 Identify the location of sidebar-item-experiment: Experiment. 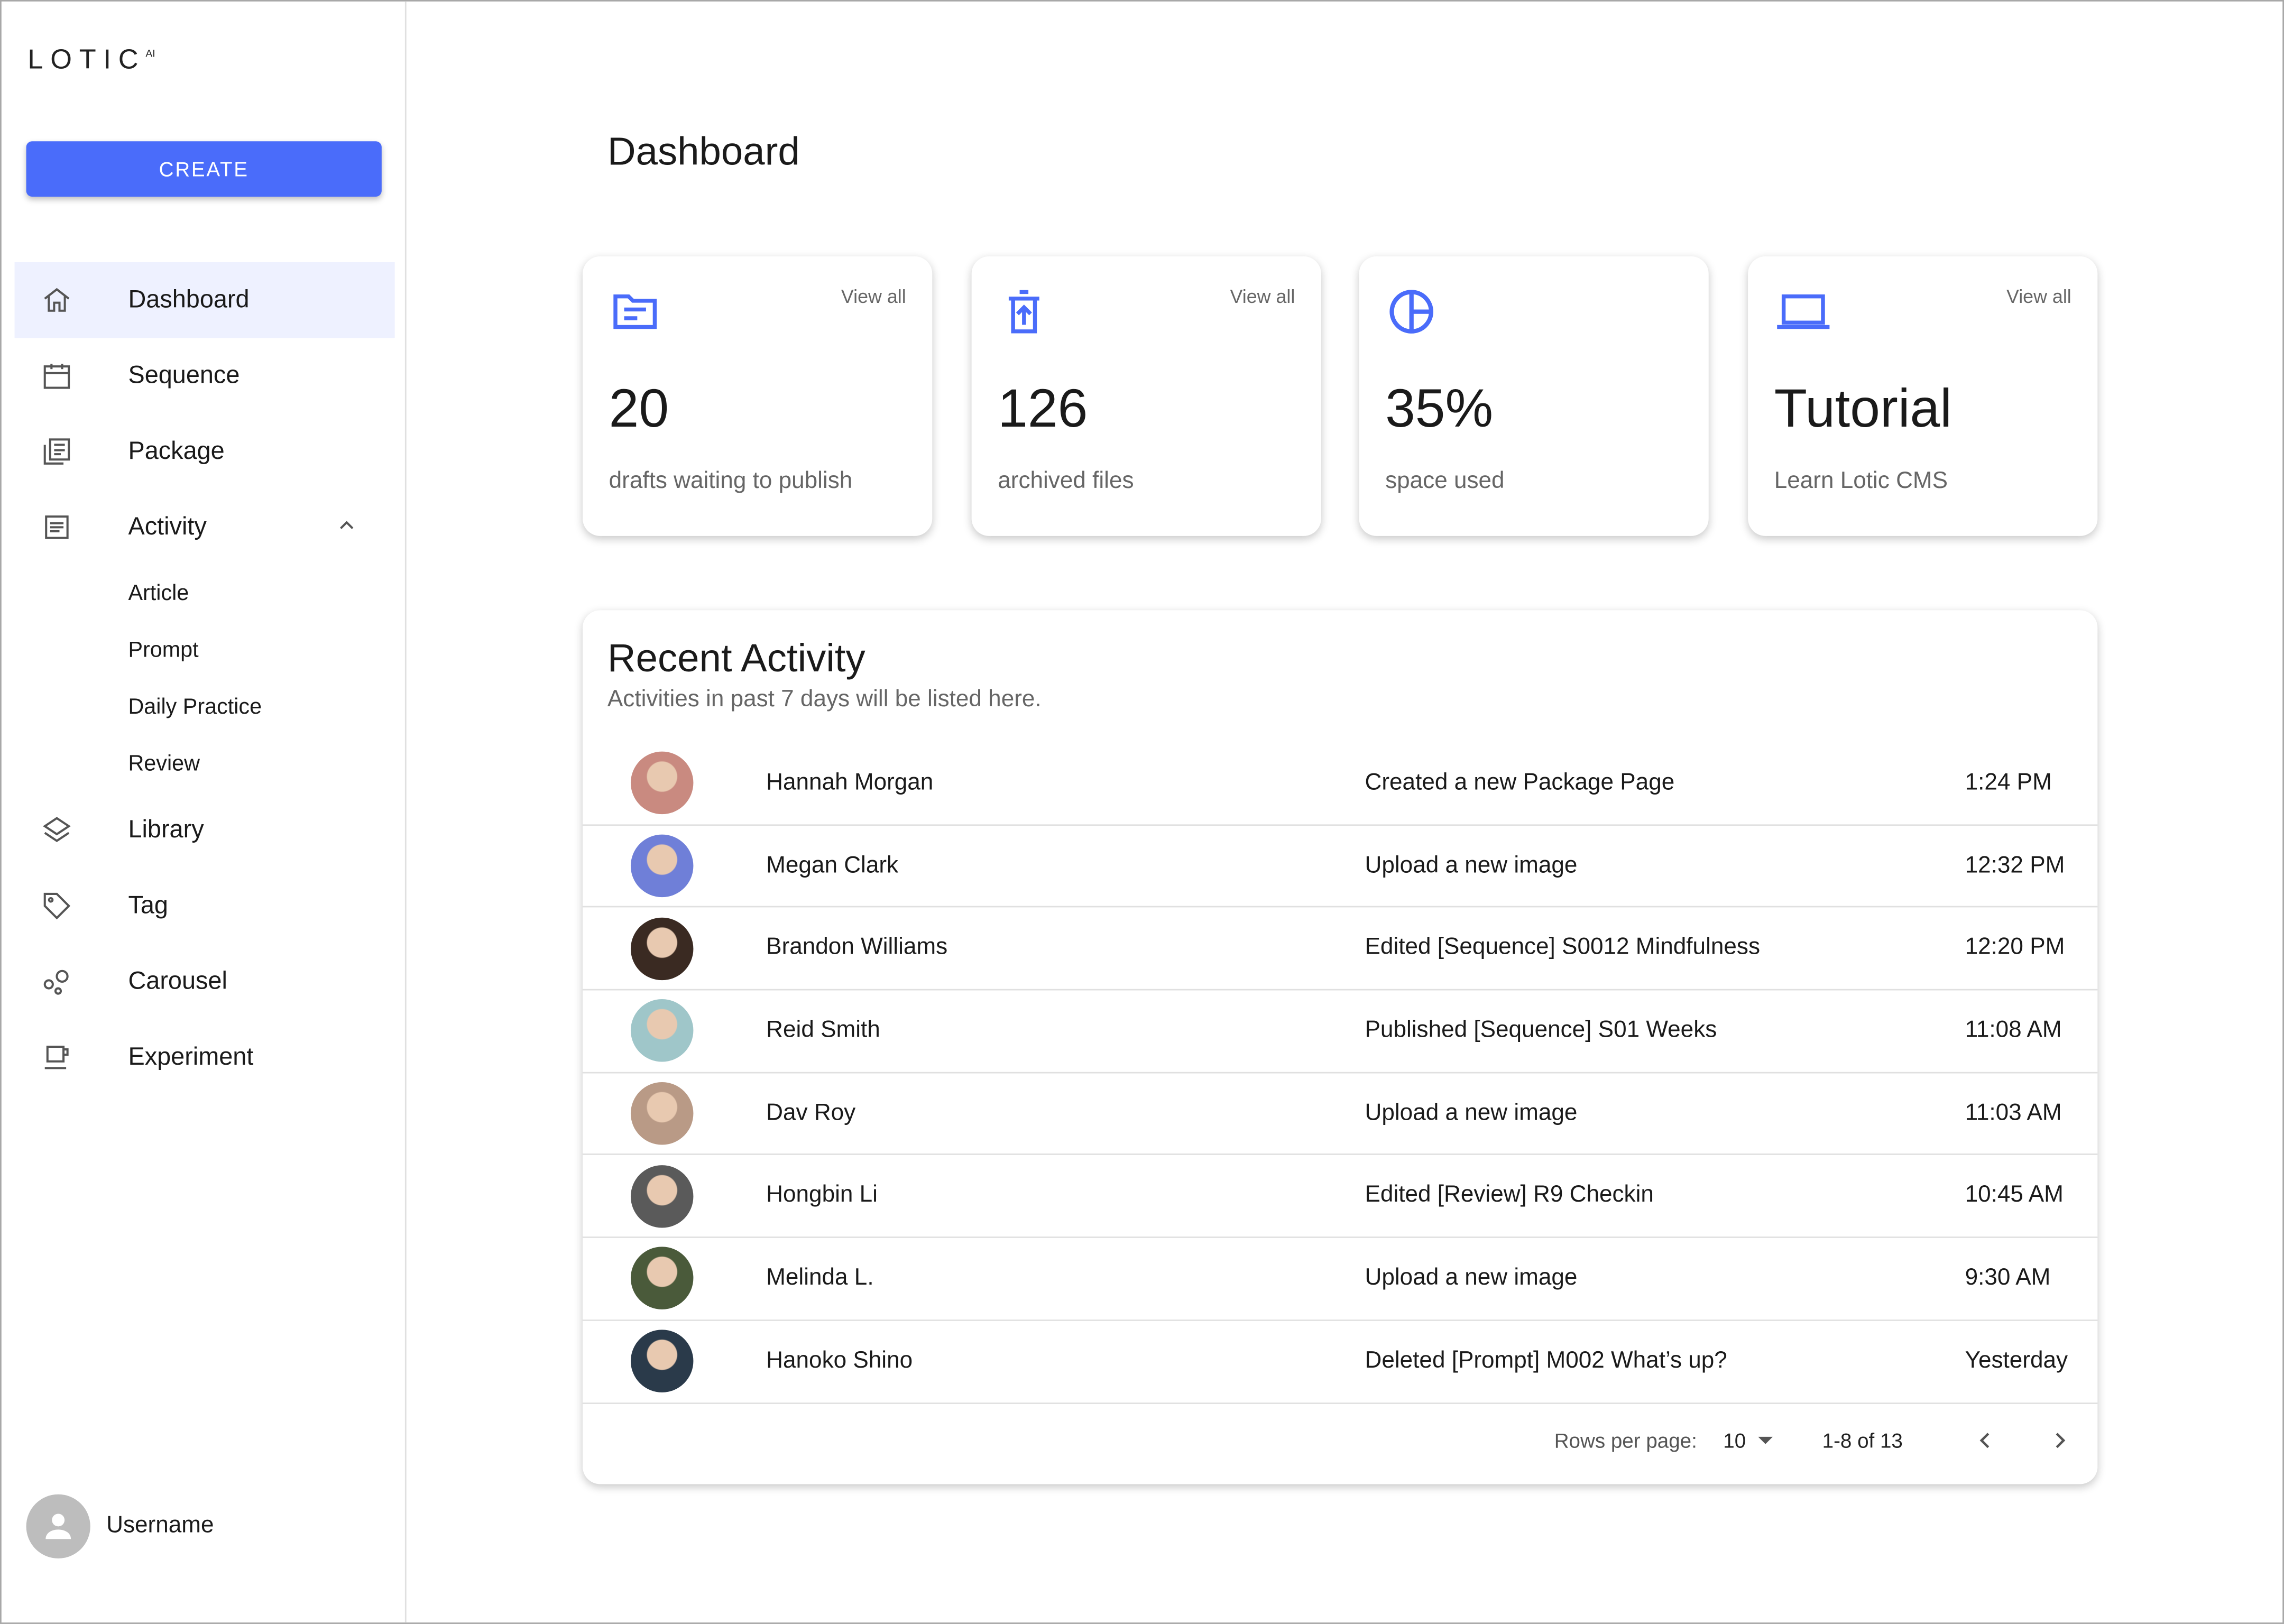
(205, 1057).